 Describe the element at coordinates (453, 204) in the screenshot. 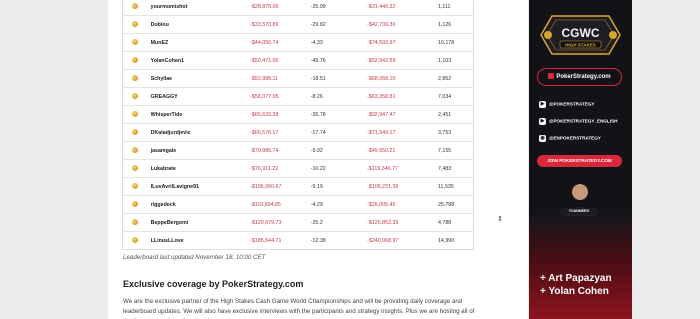

I see `player-hands: 25,788` at that location.